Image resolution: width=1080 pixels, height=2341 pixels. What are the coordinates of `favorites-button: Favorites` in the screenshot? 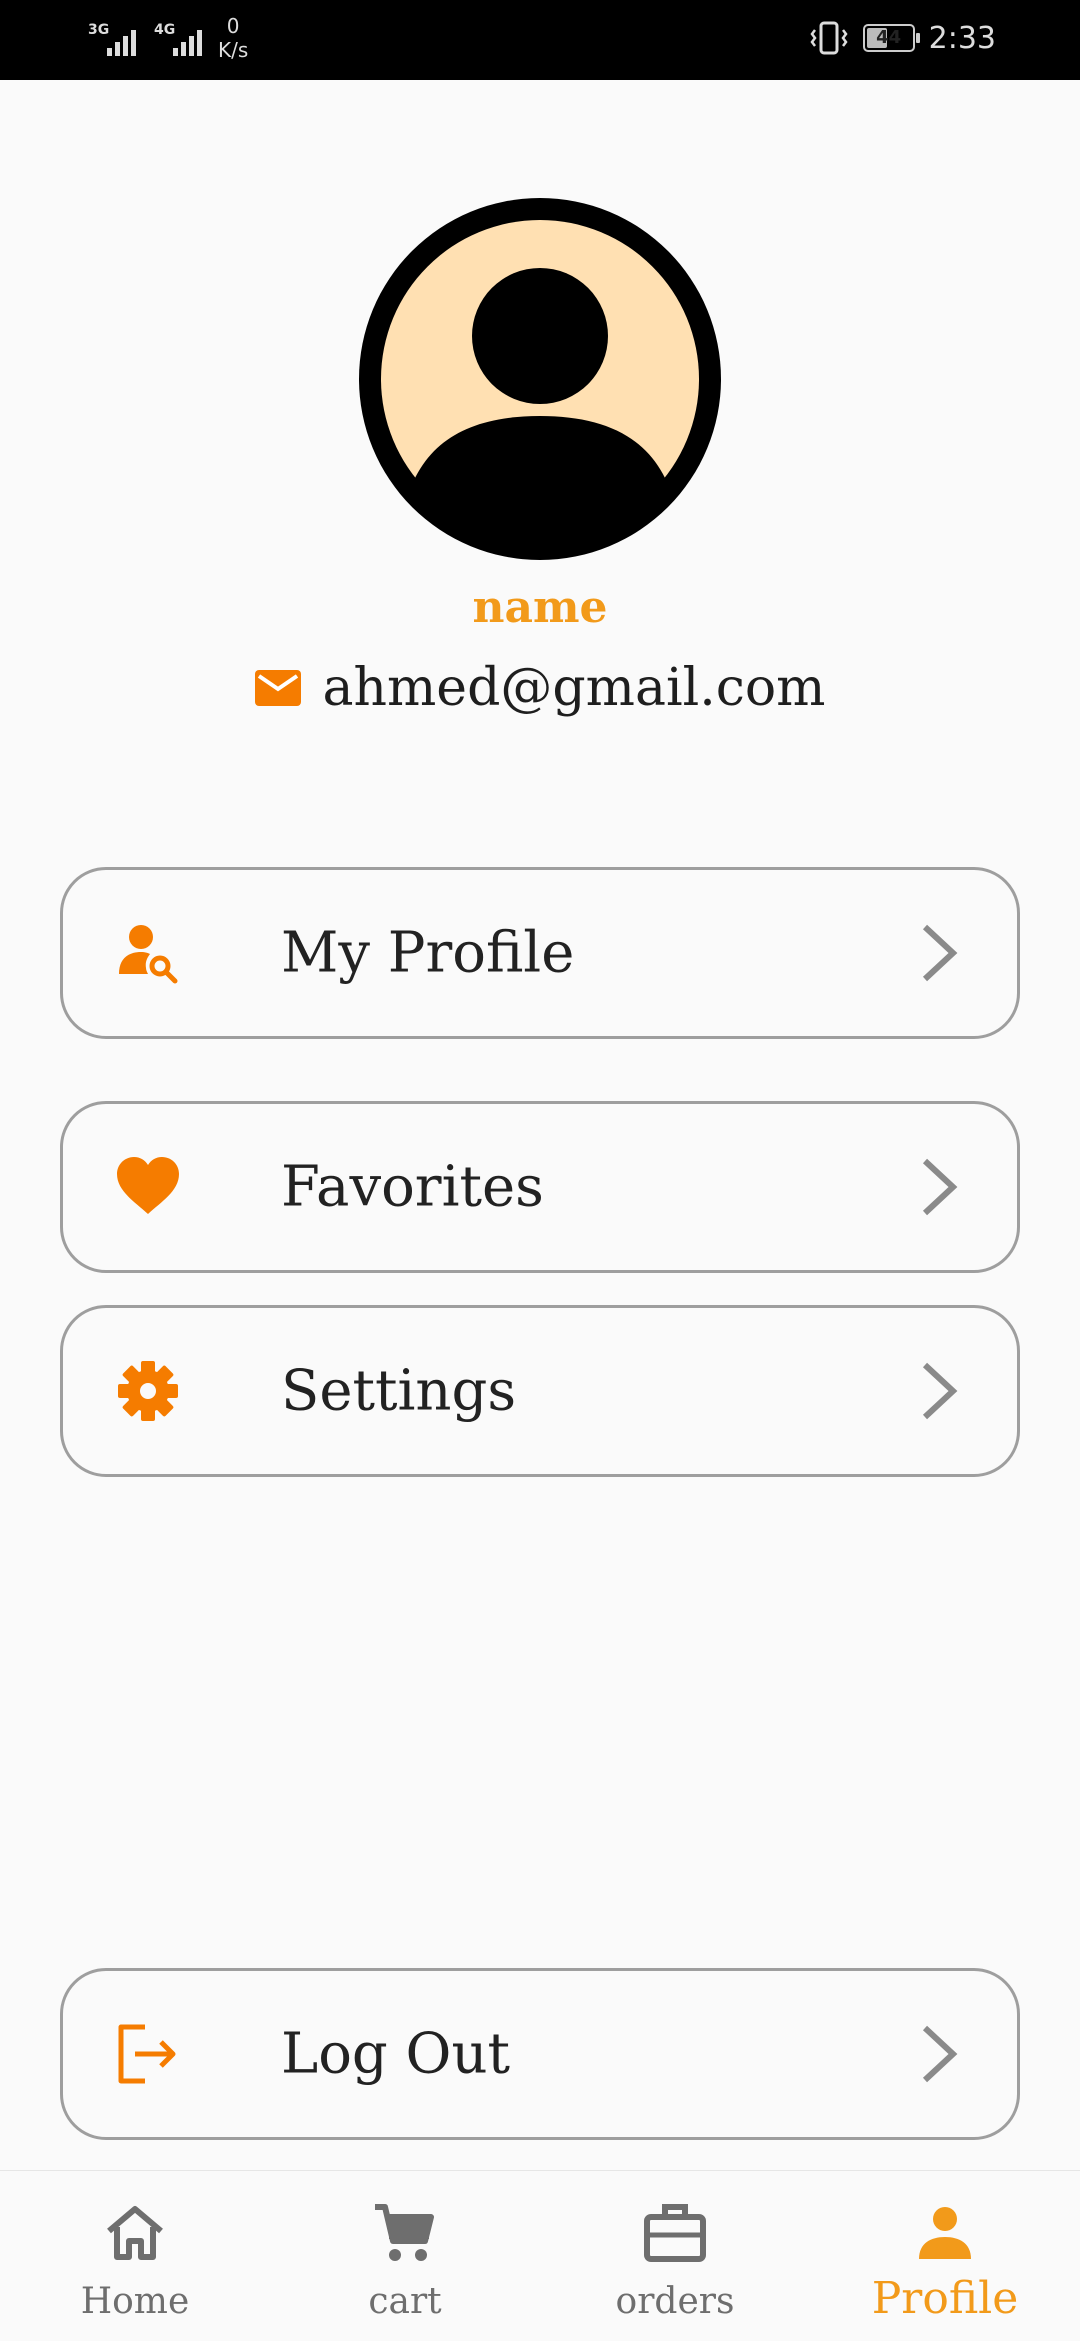 It's located at (540, 1187).